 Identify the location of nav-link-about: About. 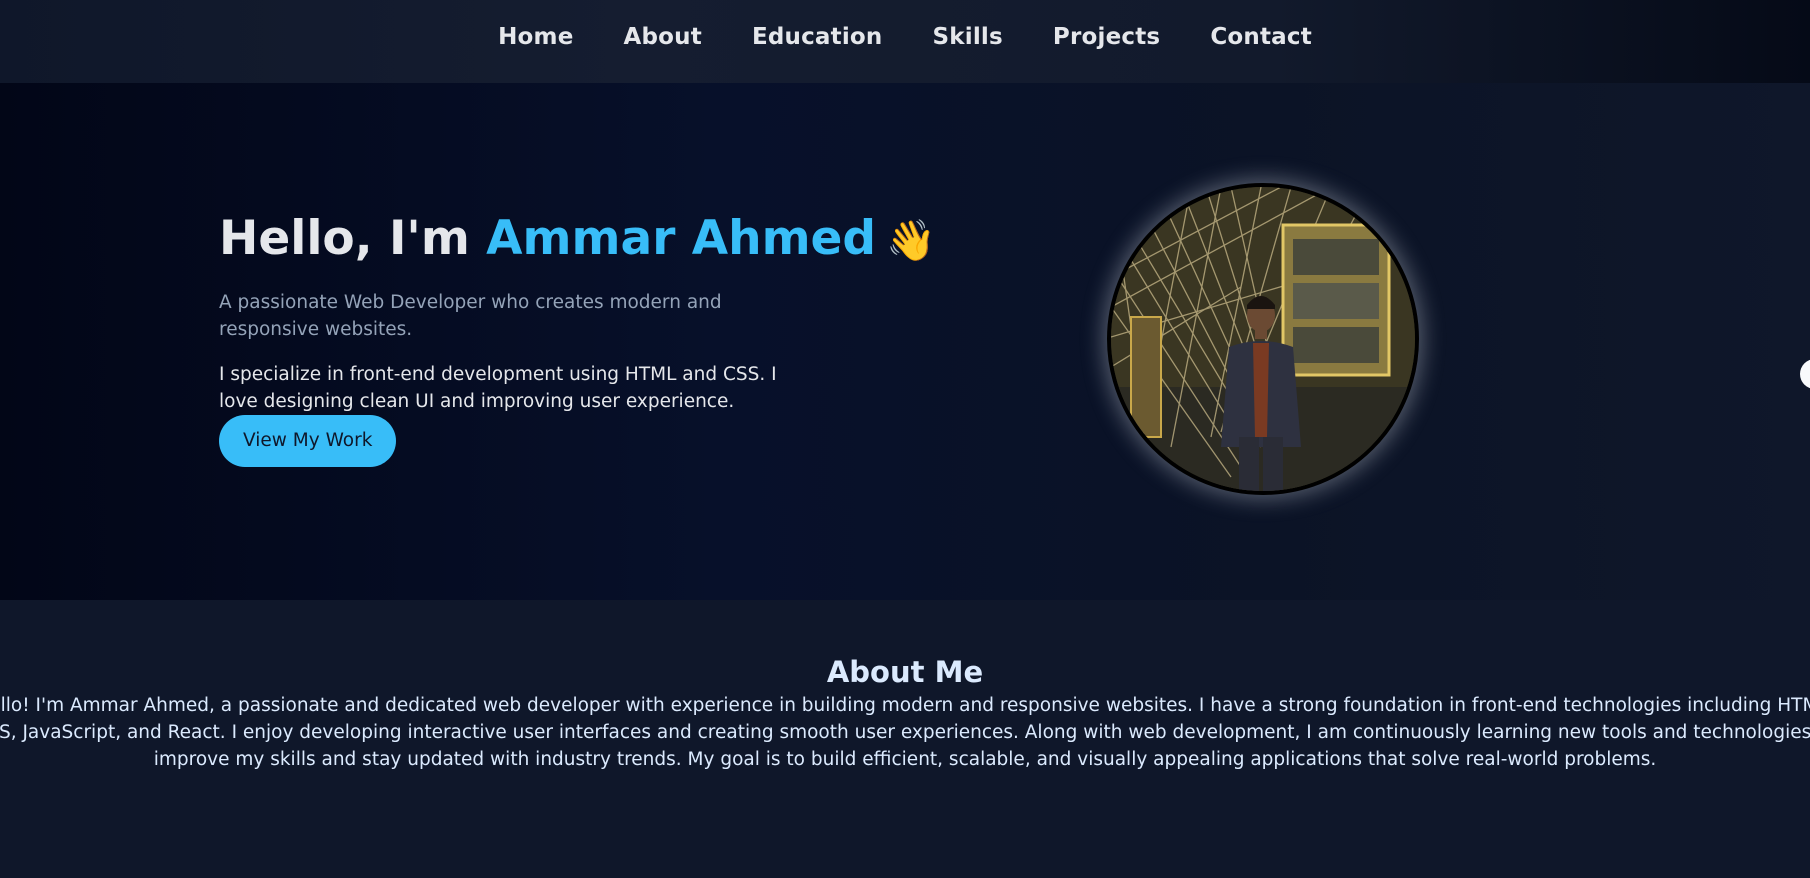
(663, 37).